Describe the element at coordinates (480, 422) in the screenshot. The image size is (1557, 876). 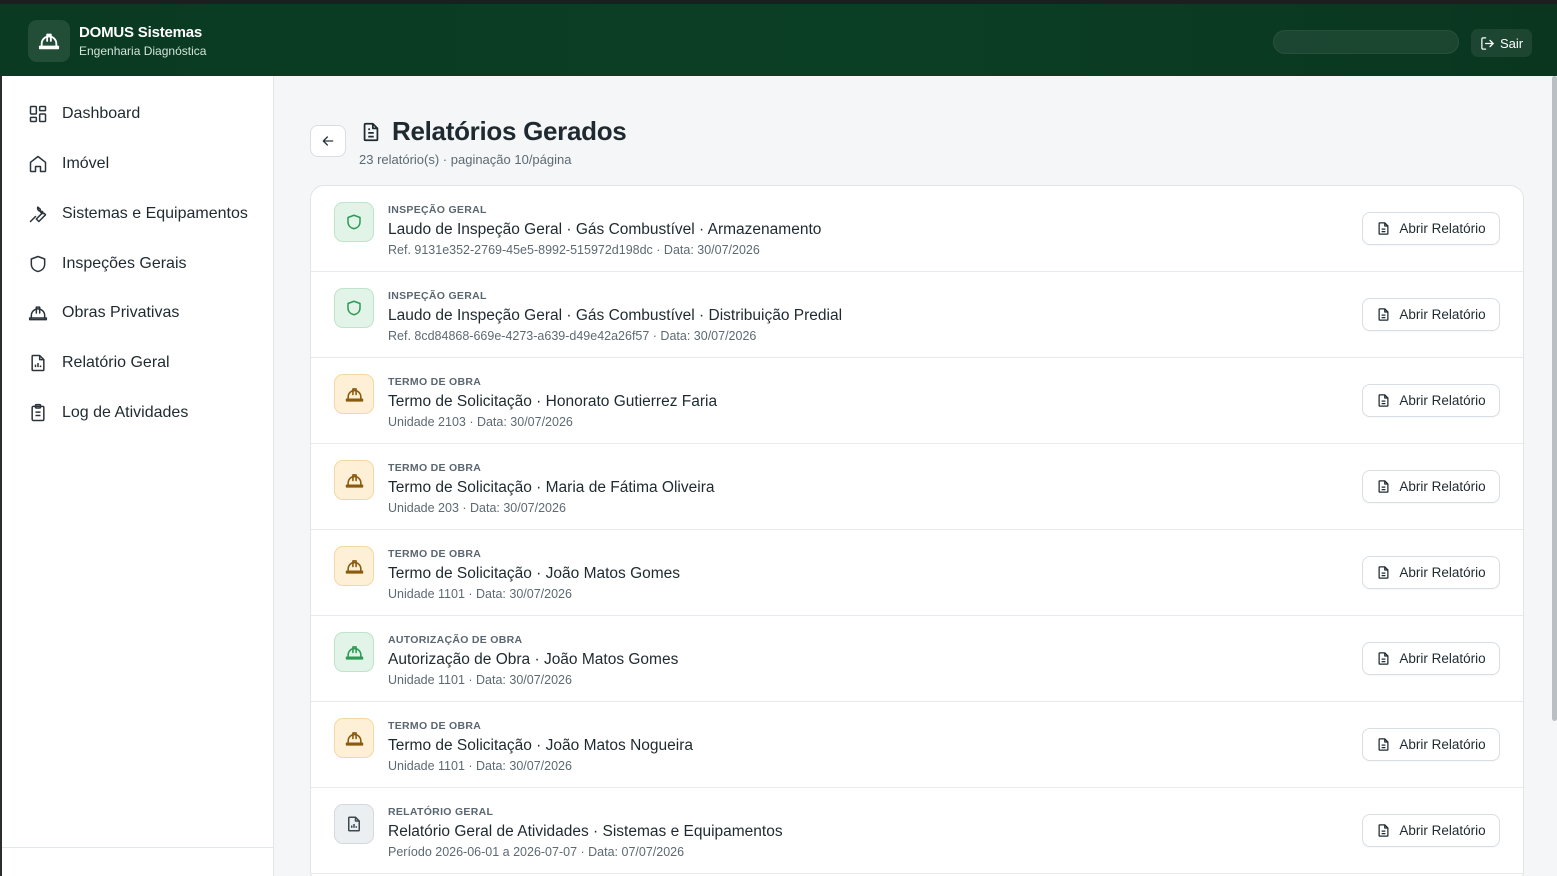
I see `report-meta: Unidade 2103 · Data: 30/07/2026` at that location.